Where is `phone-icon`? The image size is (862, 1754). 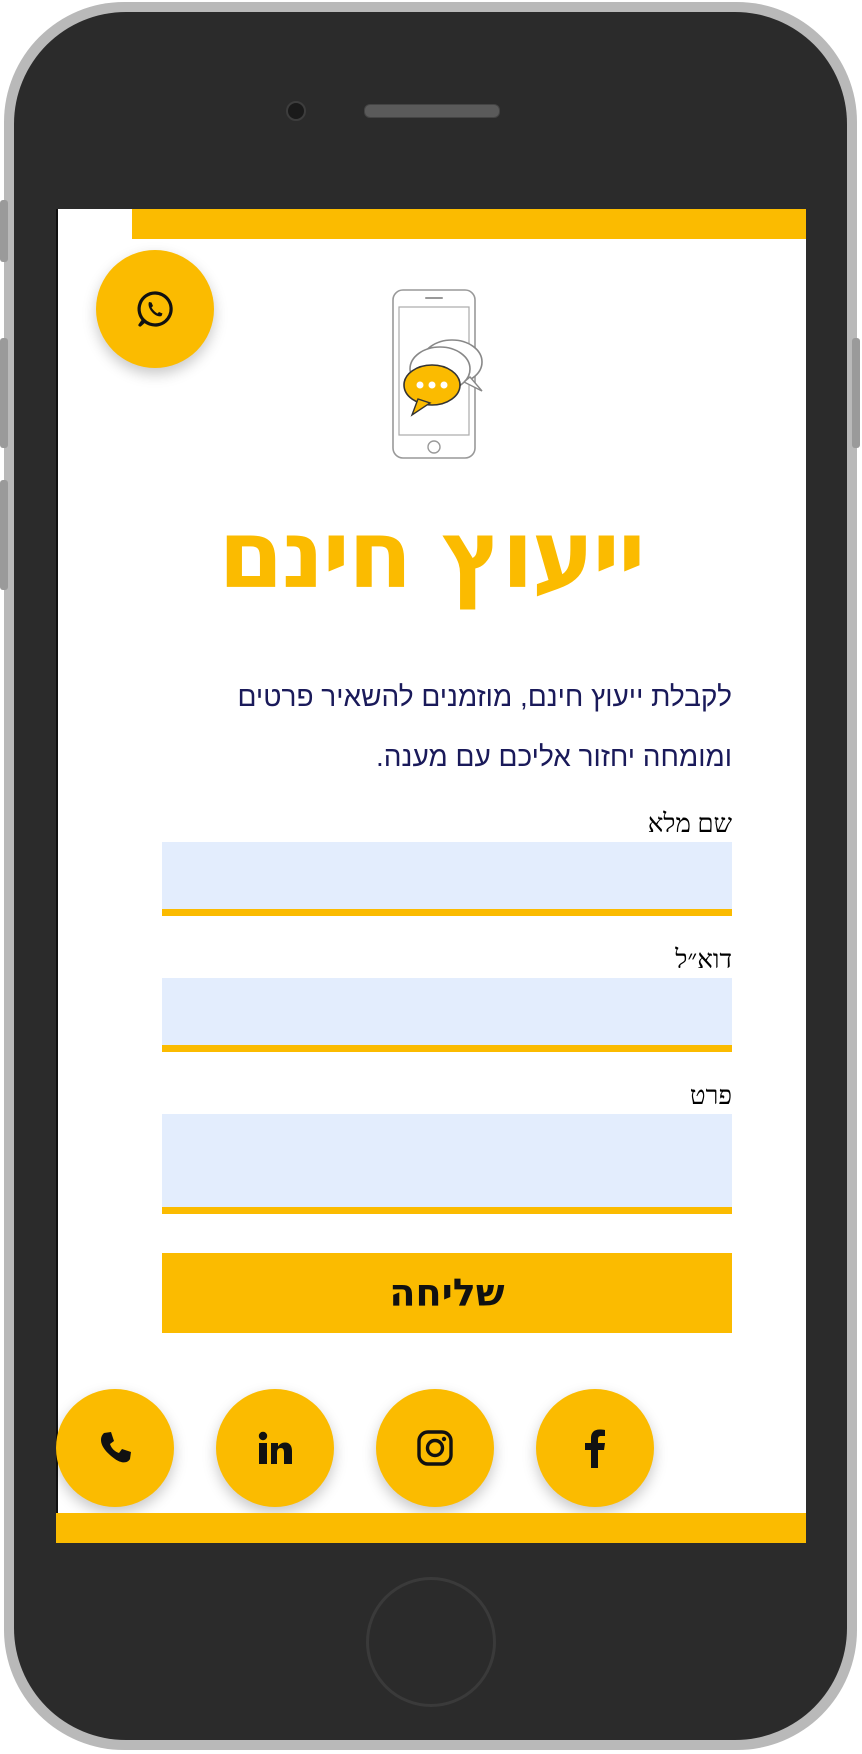 phone-icon is located at coordinates (116, 1447).